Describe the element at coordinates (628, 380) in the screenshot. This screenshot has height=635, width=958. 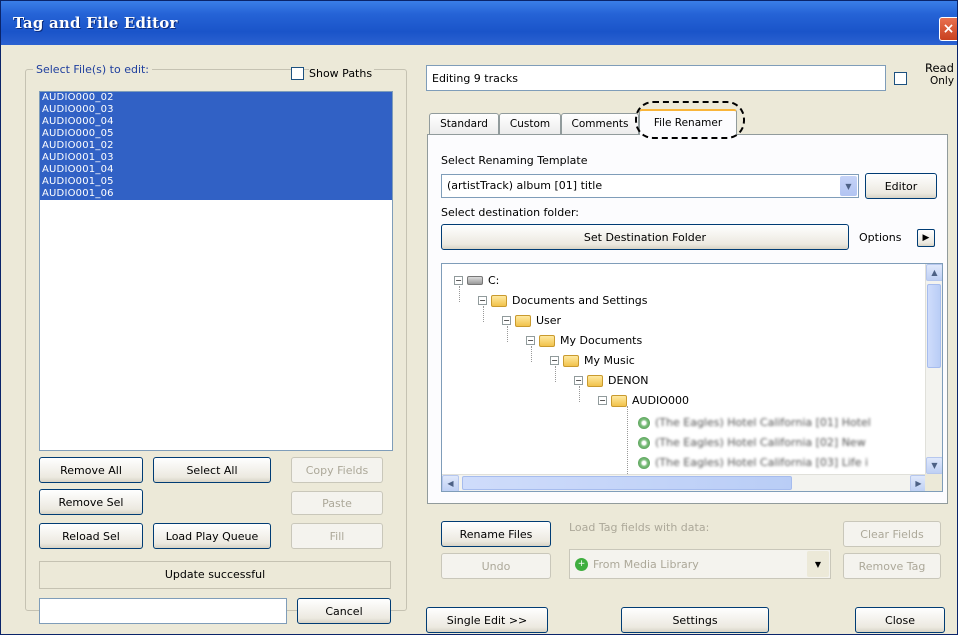
I see `tree-node-label: DENON` at that location.